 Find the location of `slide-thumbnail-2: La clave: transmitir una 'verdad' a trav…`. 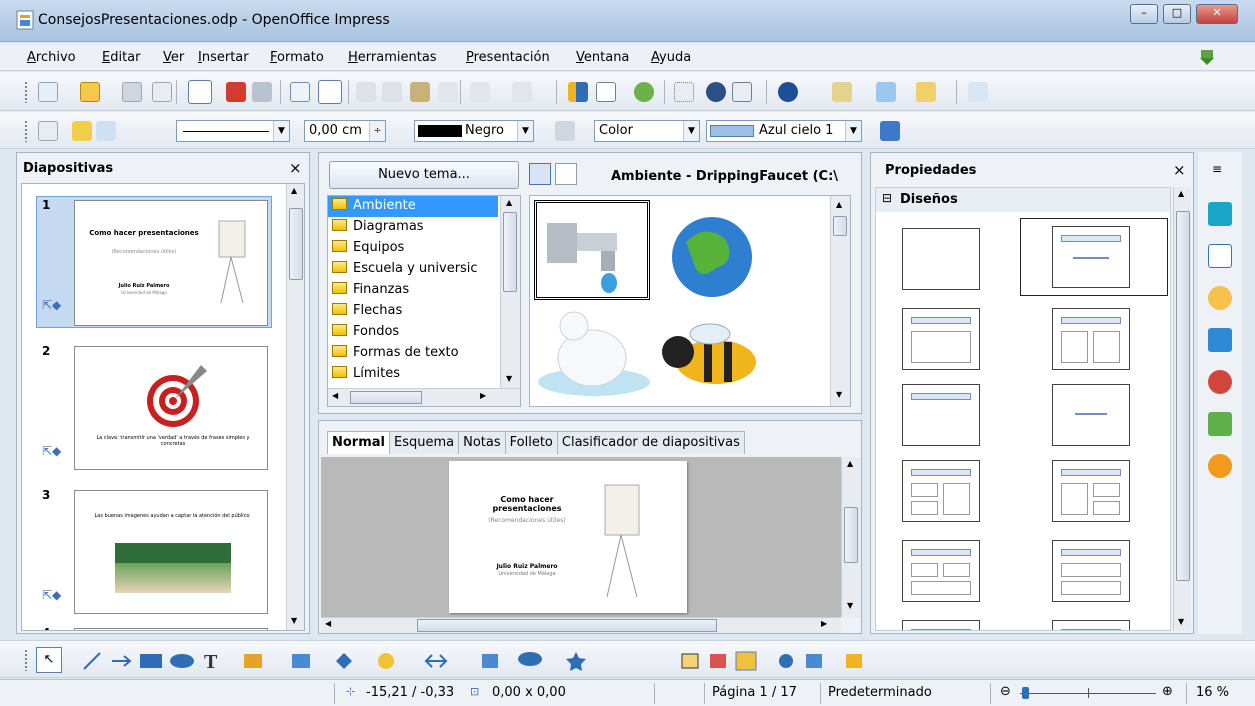

slide-thumbnail-2: La clave: transmitir una 'verdad' a trav… is located at coordinates (171, 408).